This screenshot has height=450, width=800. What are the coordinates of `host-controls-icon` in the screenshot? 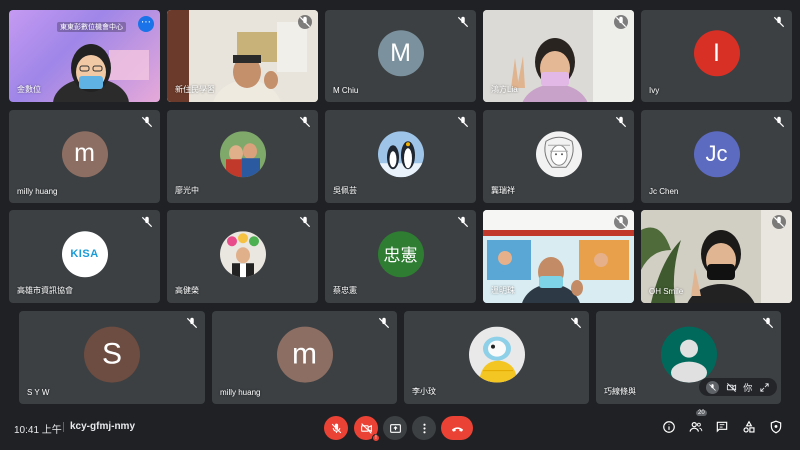 It's located at (776, 427).